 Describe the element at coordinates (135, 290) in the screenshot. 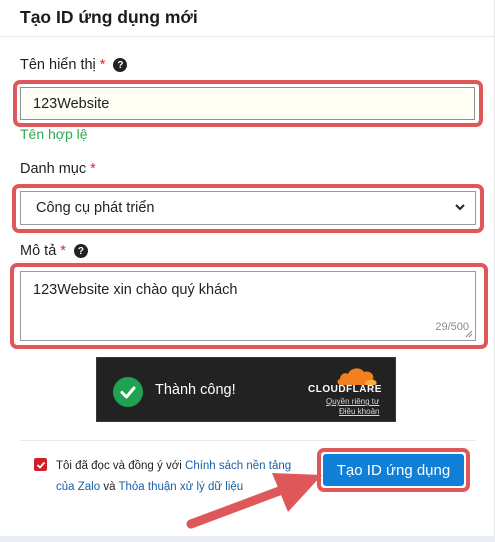

I see `description-value: 123Website xin chào quý khách` at that location.